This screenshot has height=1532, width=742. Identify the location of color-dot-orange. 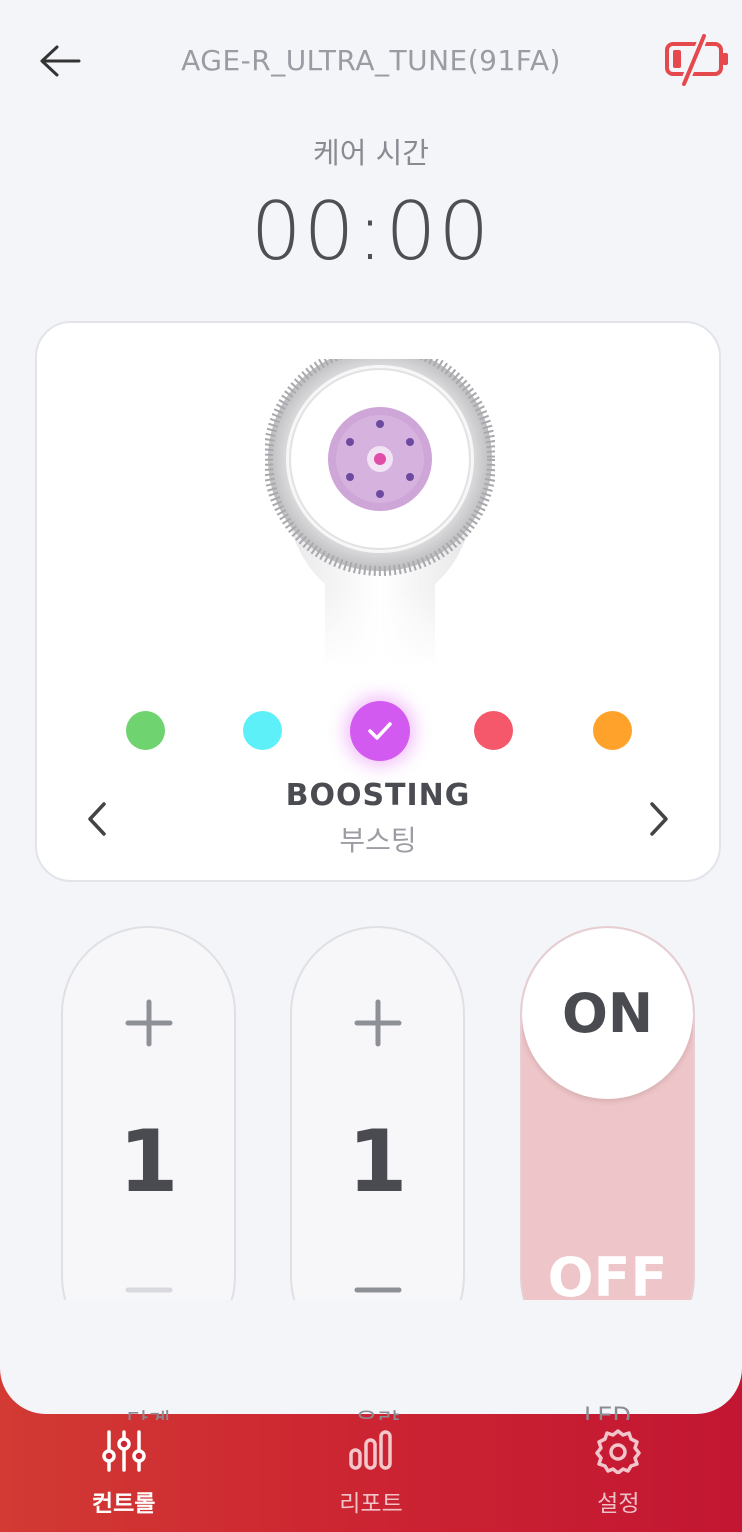
(612, 730).